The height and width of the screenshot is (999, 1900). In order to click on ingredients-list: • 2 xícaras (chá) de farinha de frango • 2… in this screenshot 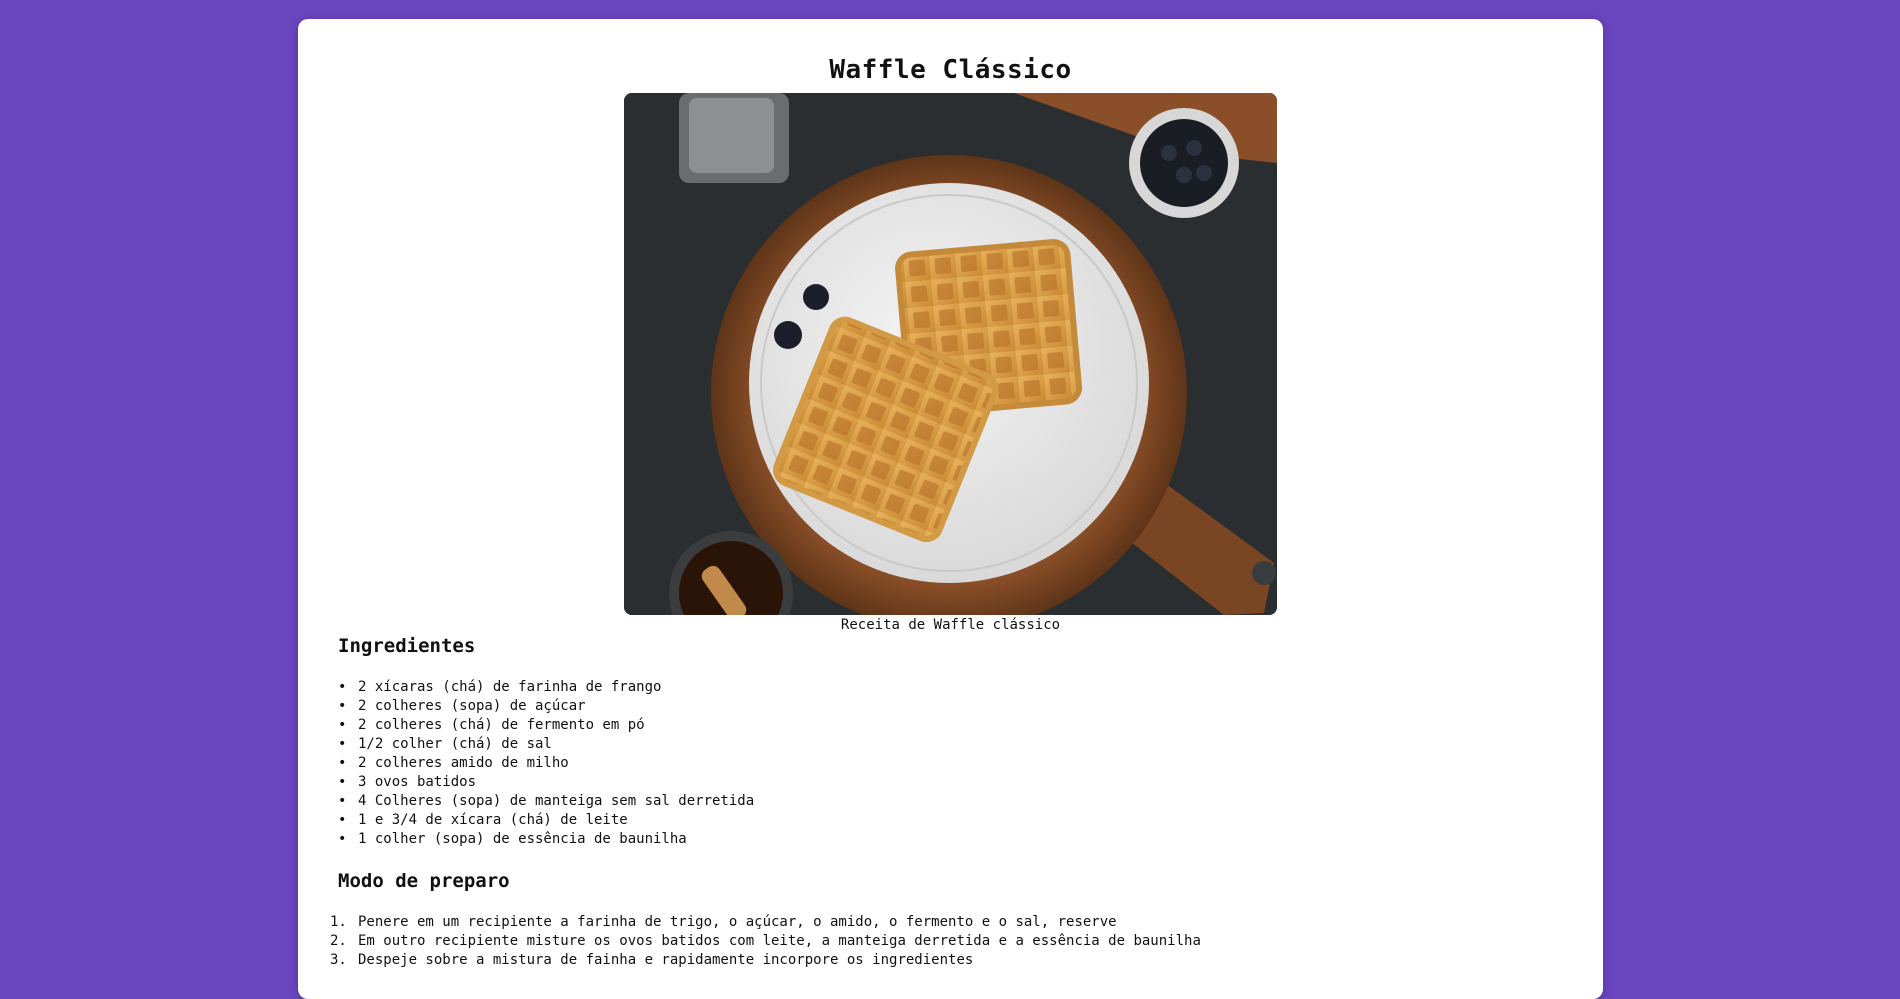, I will do `click(546, 763)`.